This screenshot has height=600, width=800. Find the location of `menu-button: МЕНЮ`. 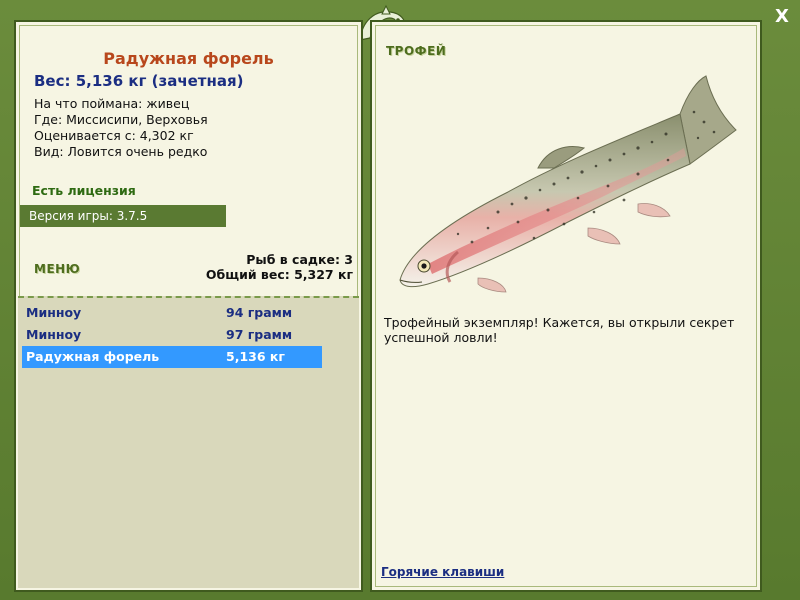

menu-button: МЕНЮ is located at coordinates (57, 269).